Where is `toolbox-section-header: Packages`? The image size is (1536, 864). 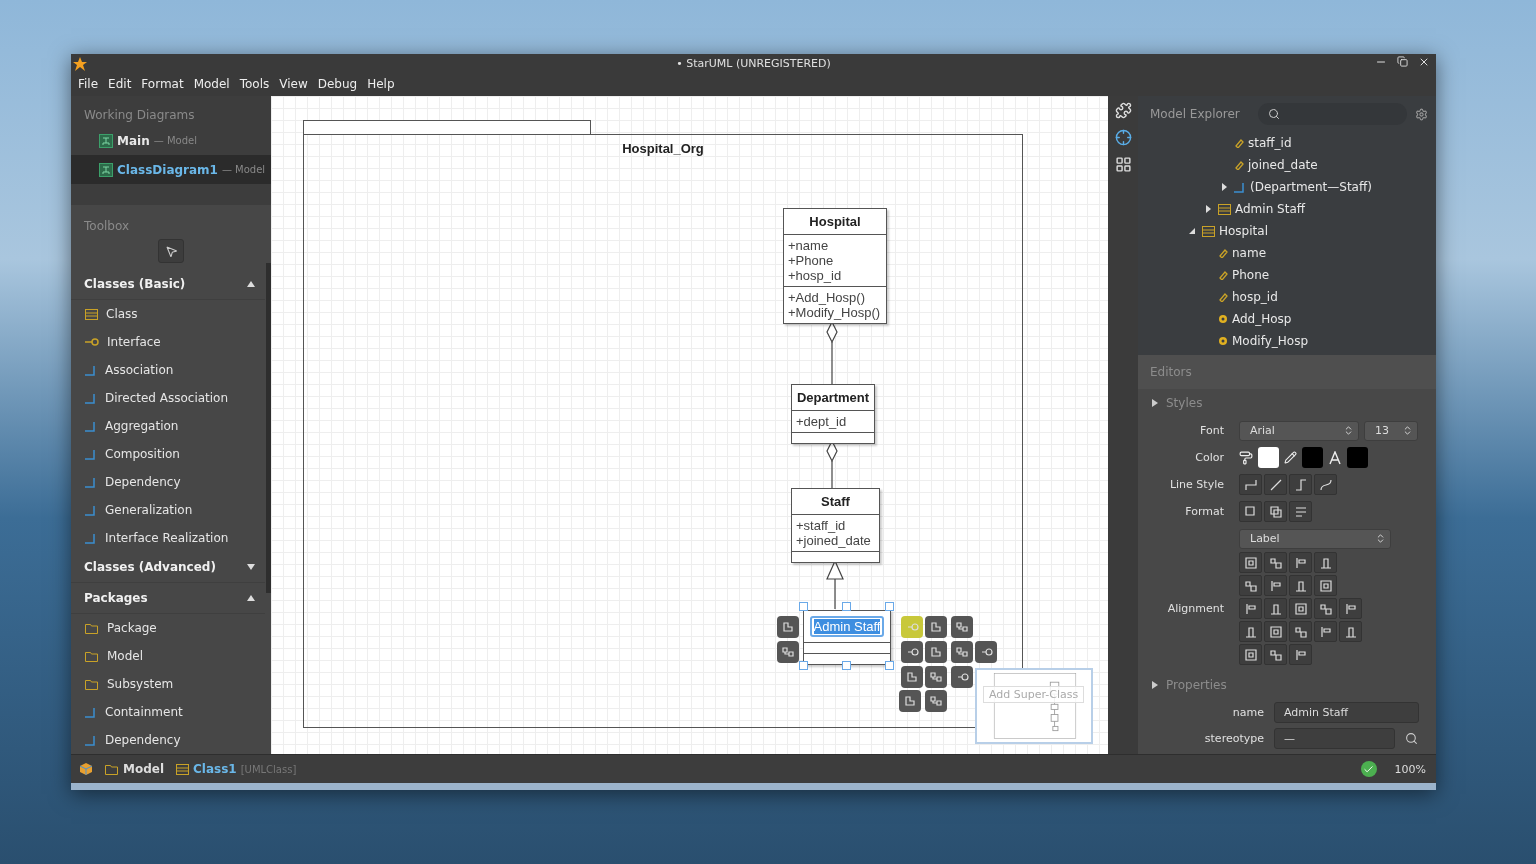
toolbox-section-header: Packages is located at coordinates (168, 598).